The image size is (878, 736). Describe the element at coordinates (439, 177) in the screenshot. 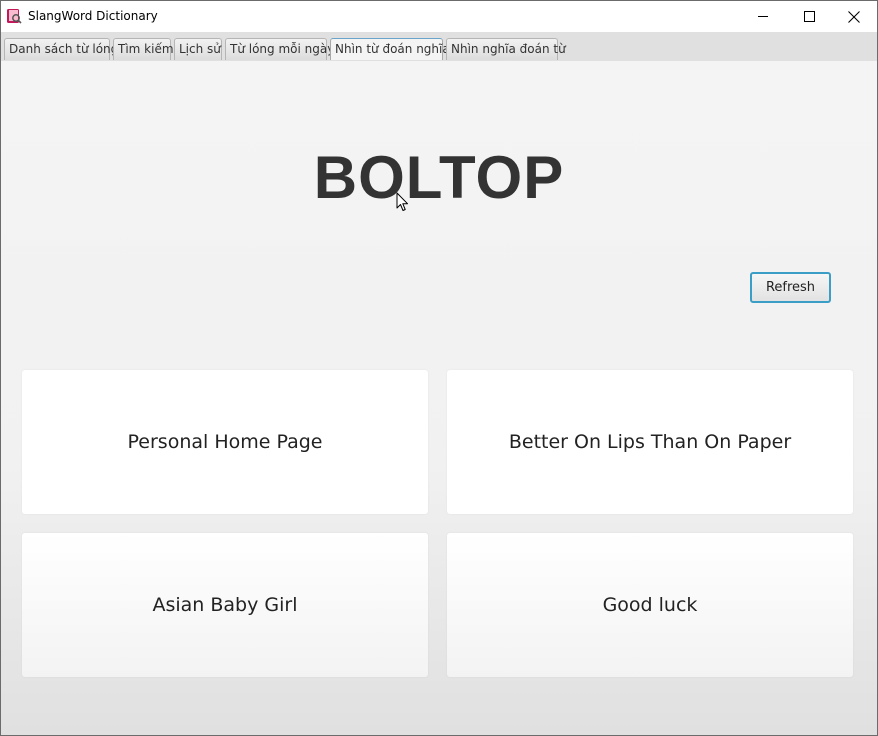

I see `quiz-word: BOLTOP` at that location.